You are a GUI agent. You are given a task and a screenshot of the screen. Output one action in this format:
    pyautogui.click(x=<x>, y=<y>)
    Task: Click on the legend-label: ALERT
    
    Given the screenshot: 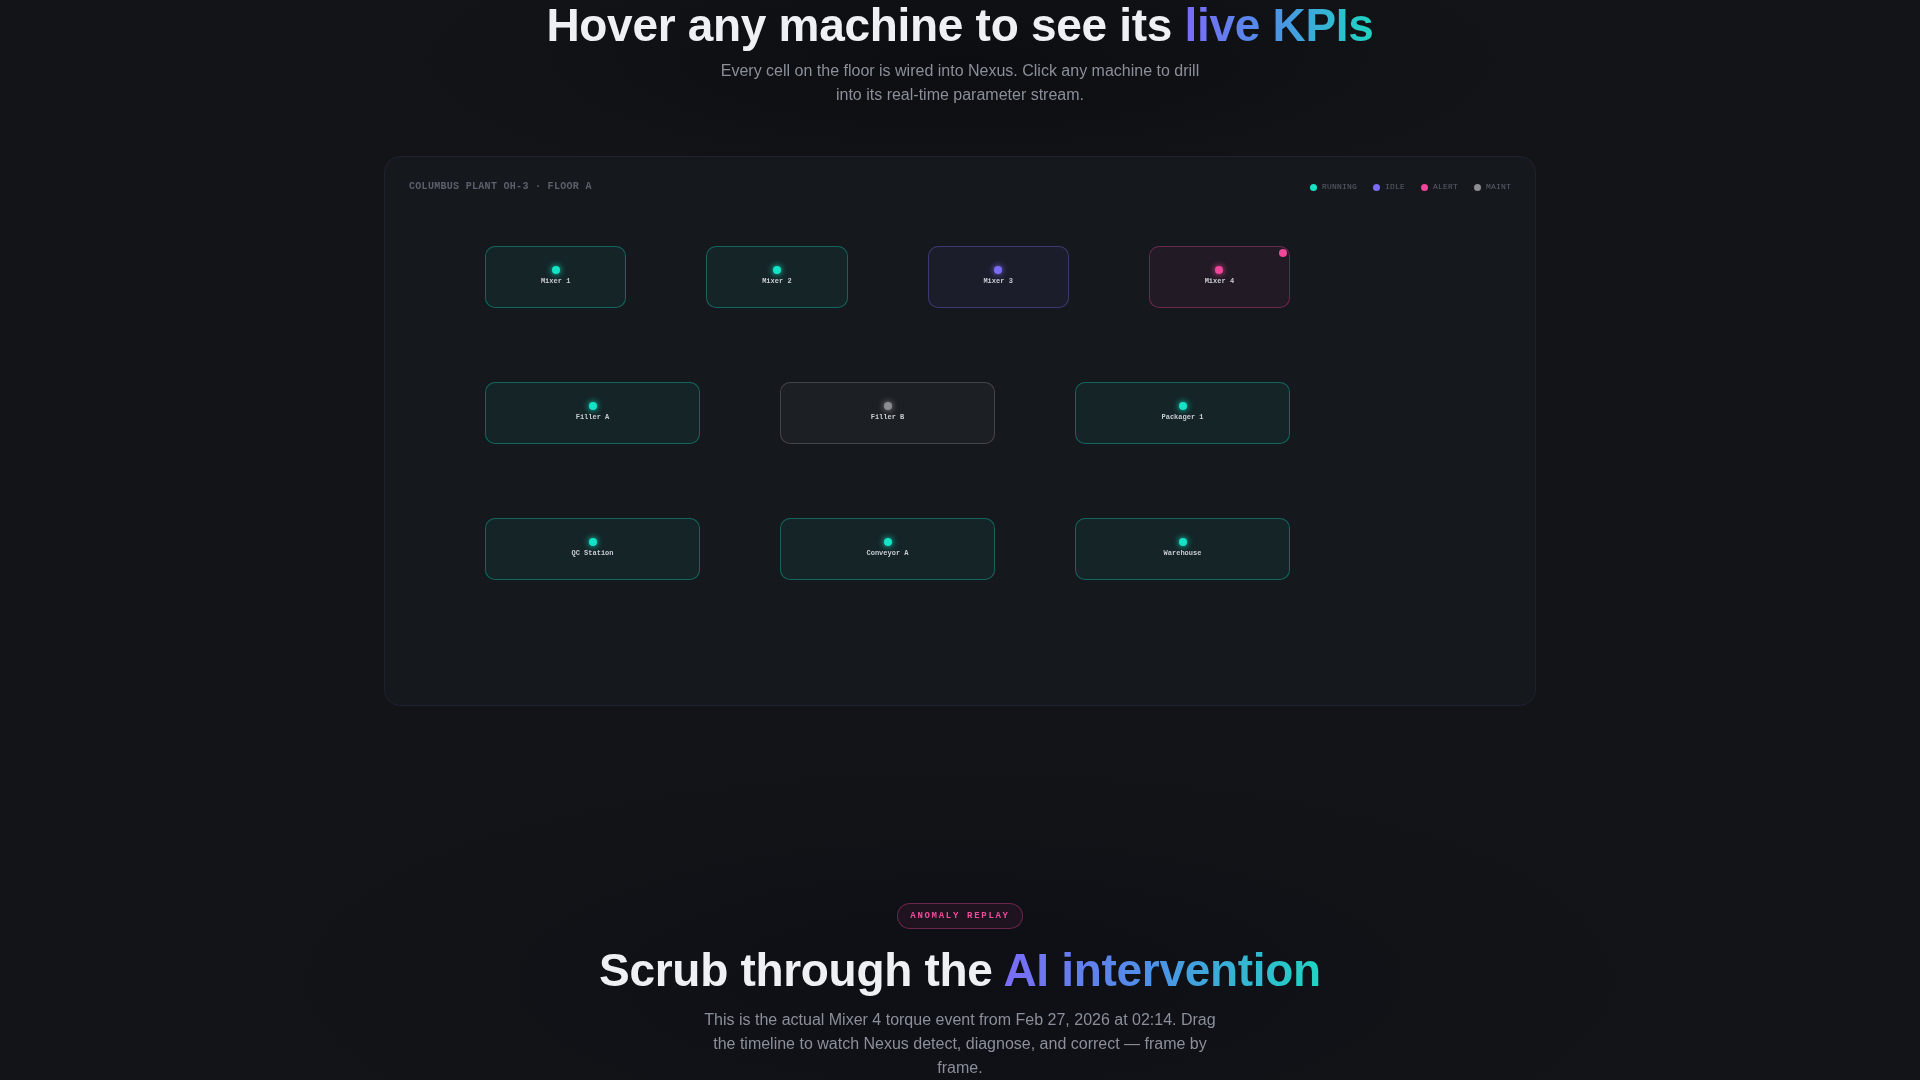 What is the action you would take?
    pyautogui.click(x=1445, y=187)
    